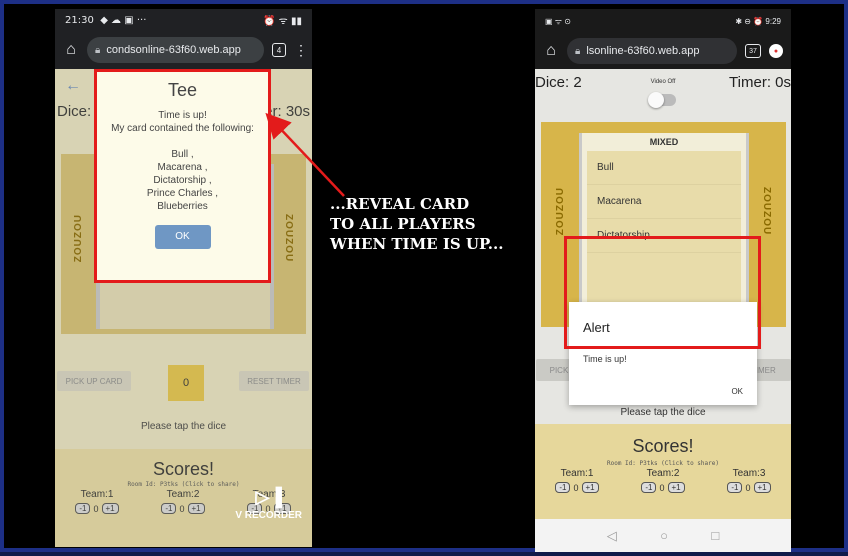 Image resolution: width=848 pixels, height=556 pixels. I want to click on right-url-field: 🔒︎ lsonline-63f60.web.app, so click(652, 51).